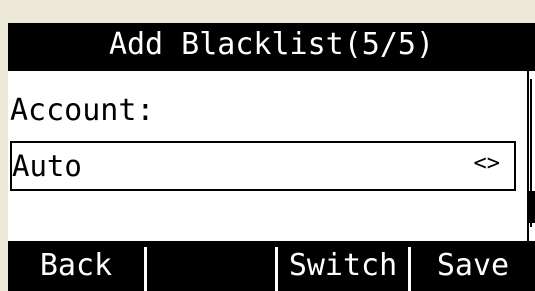 The image size is (535, 291). Describe the element at coordinates (487, 164) in the screenshot. I see `left-right-arrows-icon: <>` at that location.